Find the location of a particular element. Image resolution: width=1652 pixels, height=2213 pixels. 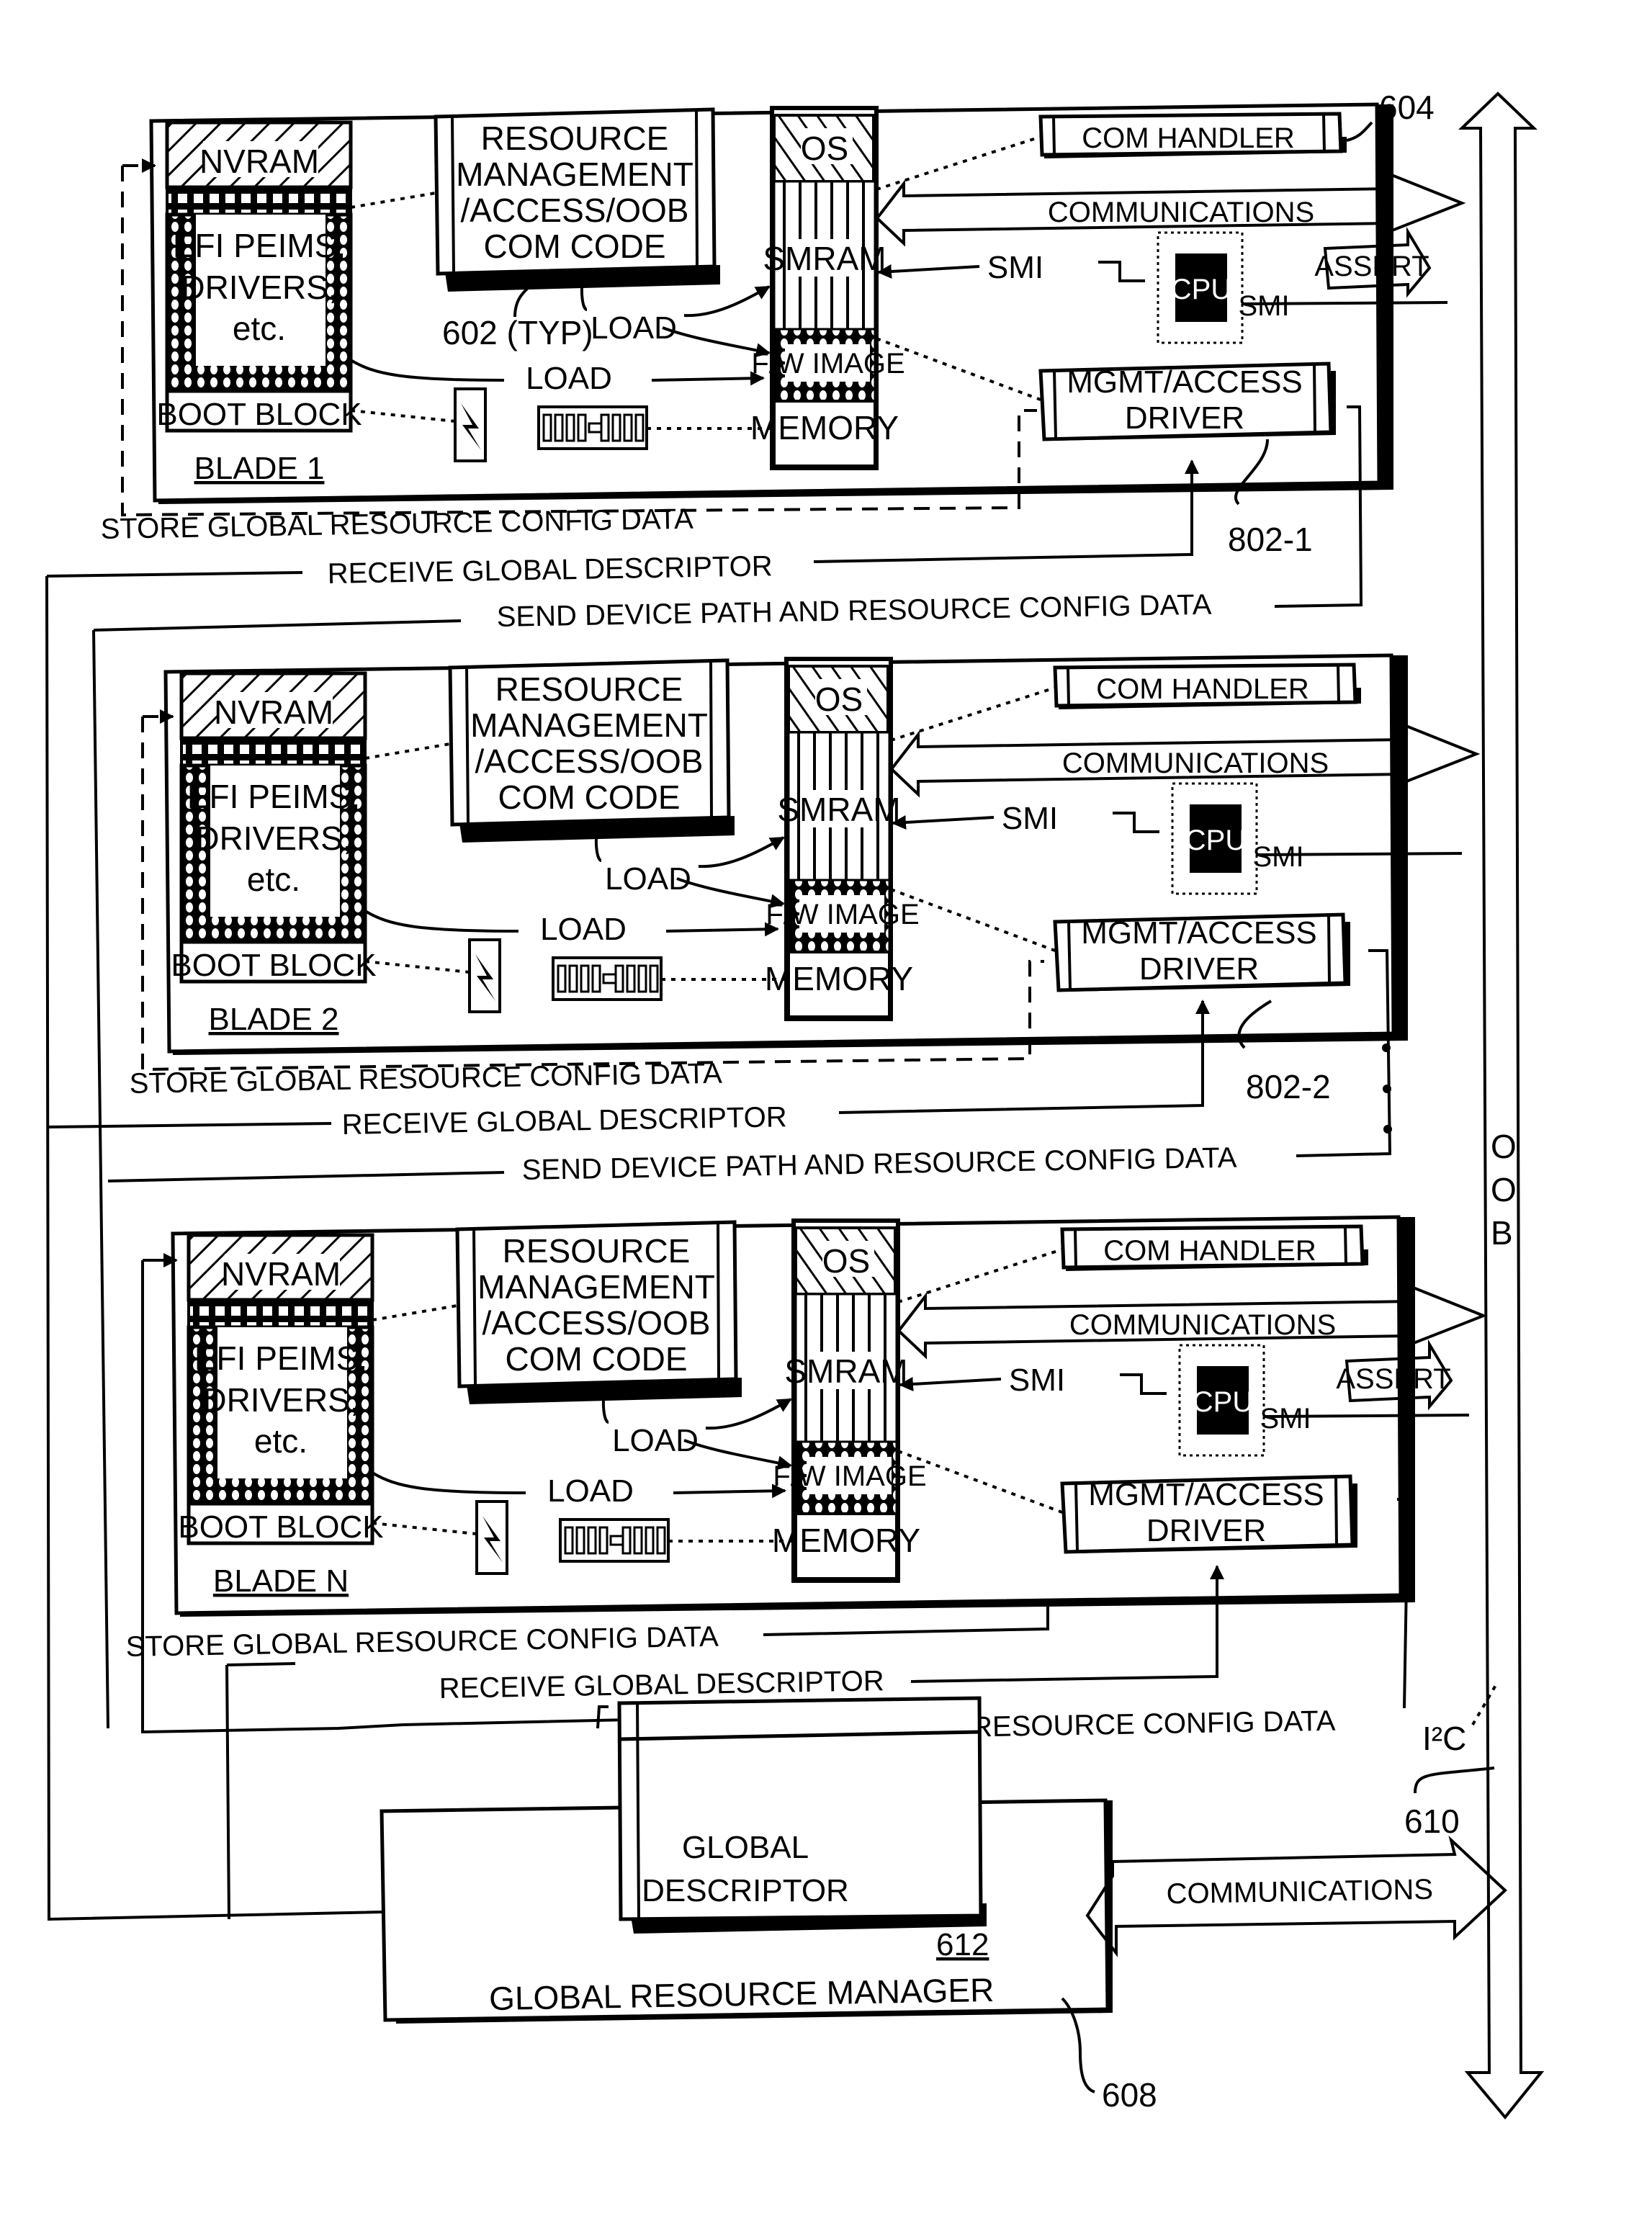

ref-604: 604 is located at coordinates (1407, 107).